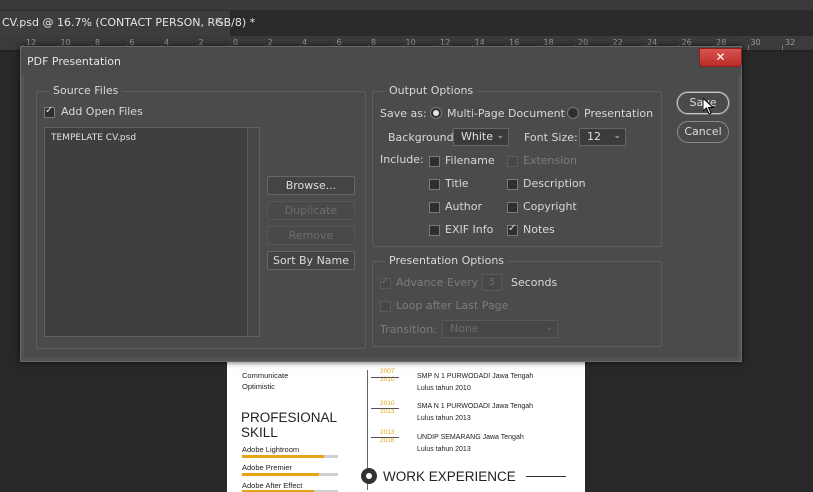  Describe the element at coordinates (512, 184) in the screenshot. I see `description-checkbox` at that location.